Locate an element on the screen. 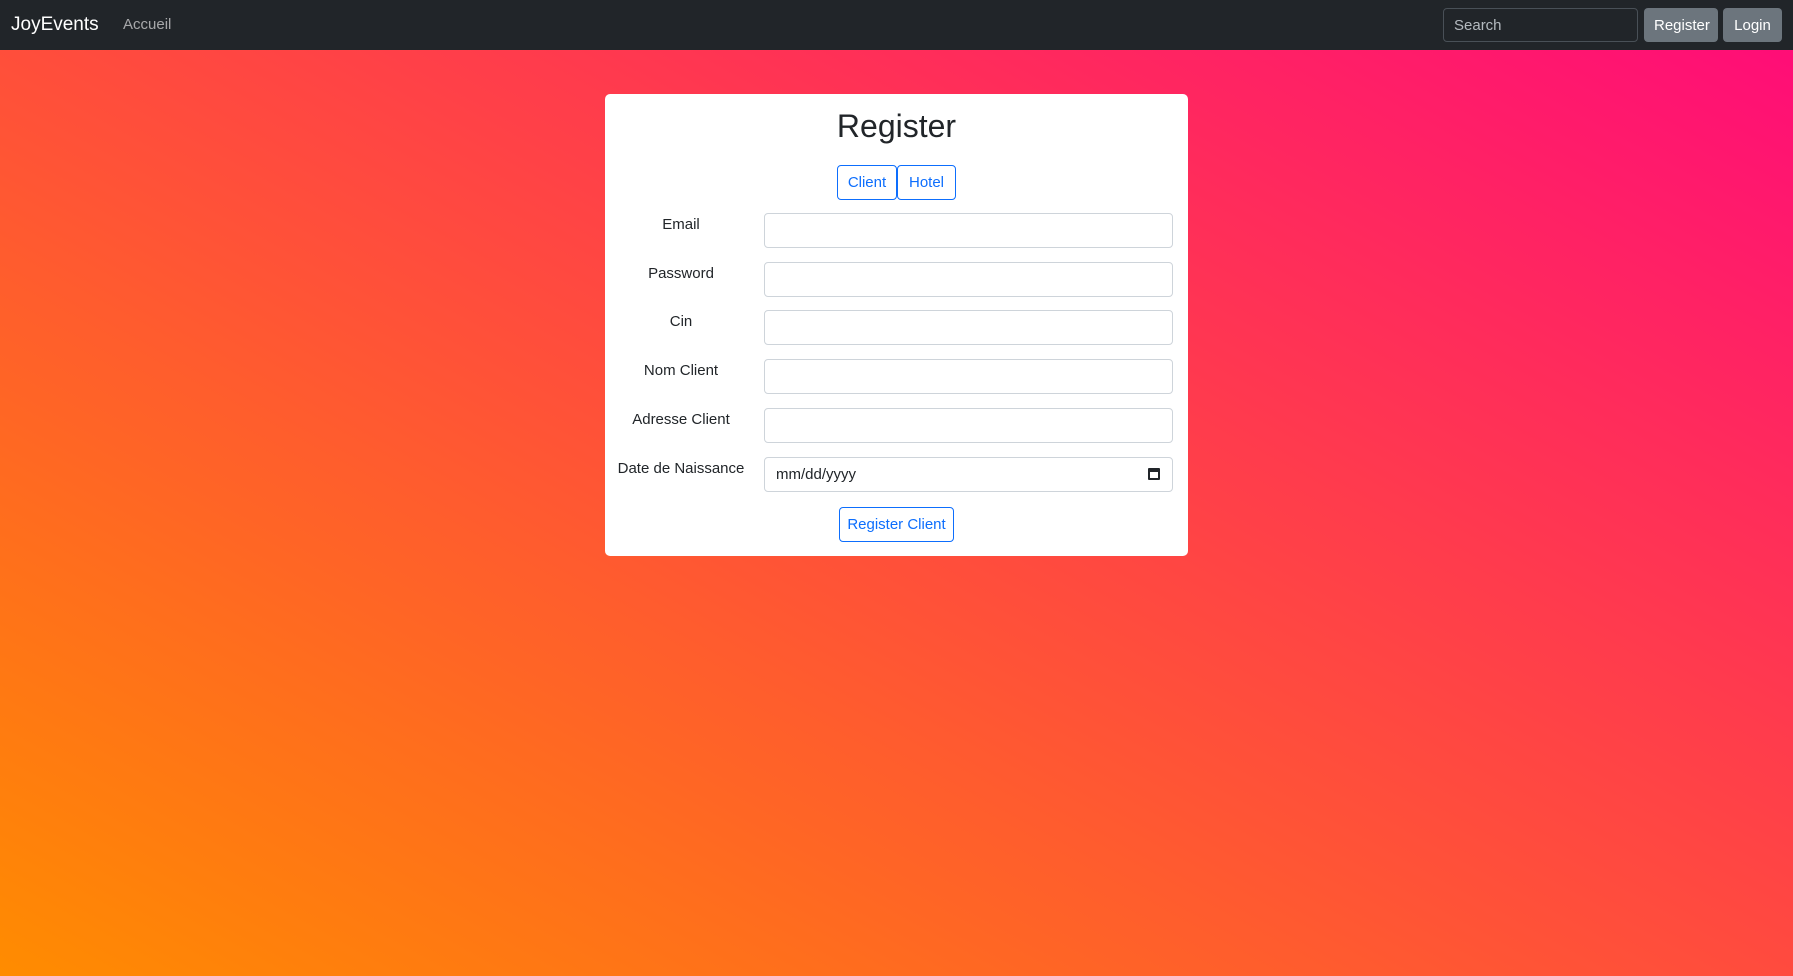 The height and width of the screenshot is (976, 1793). cin-label: Cin is located at coordinates (681, 321).